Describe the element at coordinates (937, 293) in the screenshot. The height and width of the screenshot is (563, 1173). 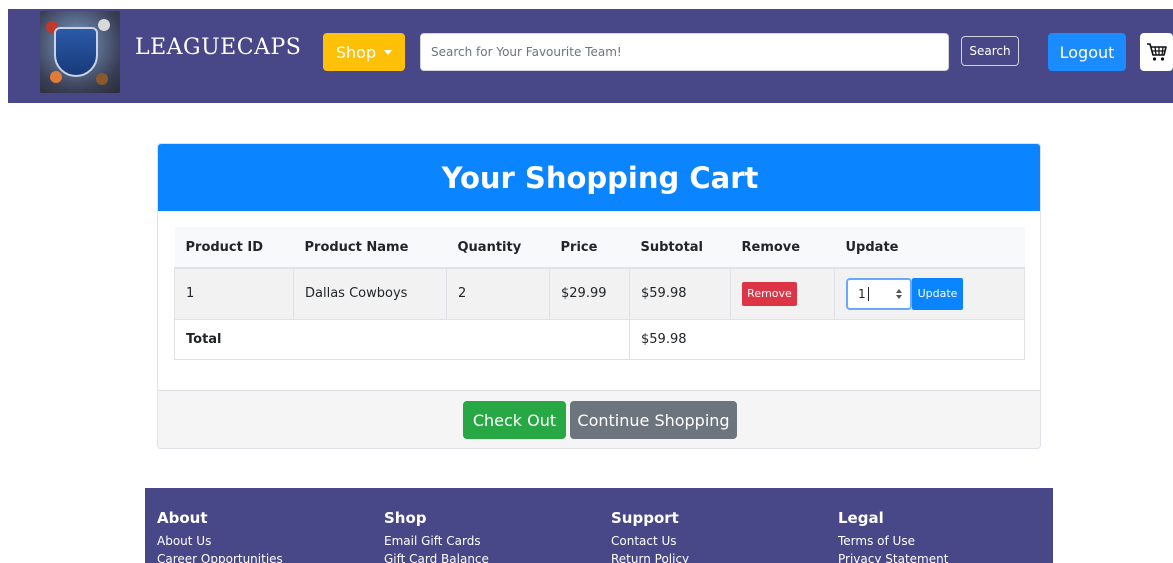
I see `update-button: Update` at that location.